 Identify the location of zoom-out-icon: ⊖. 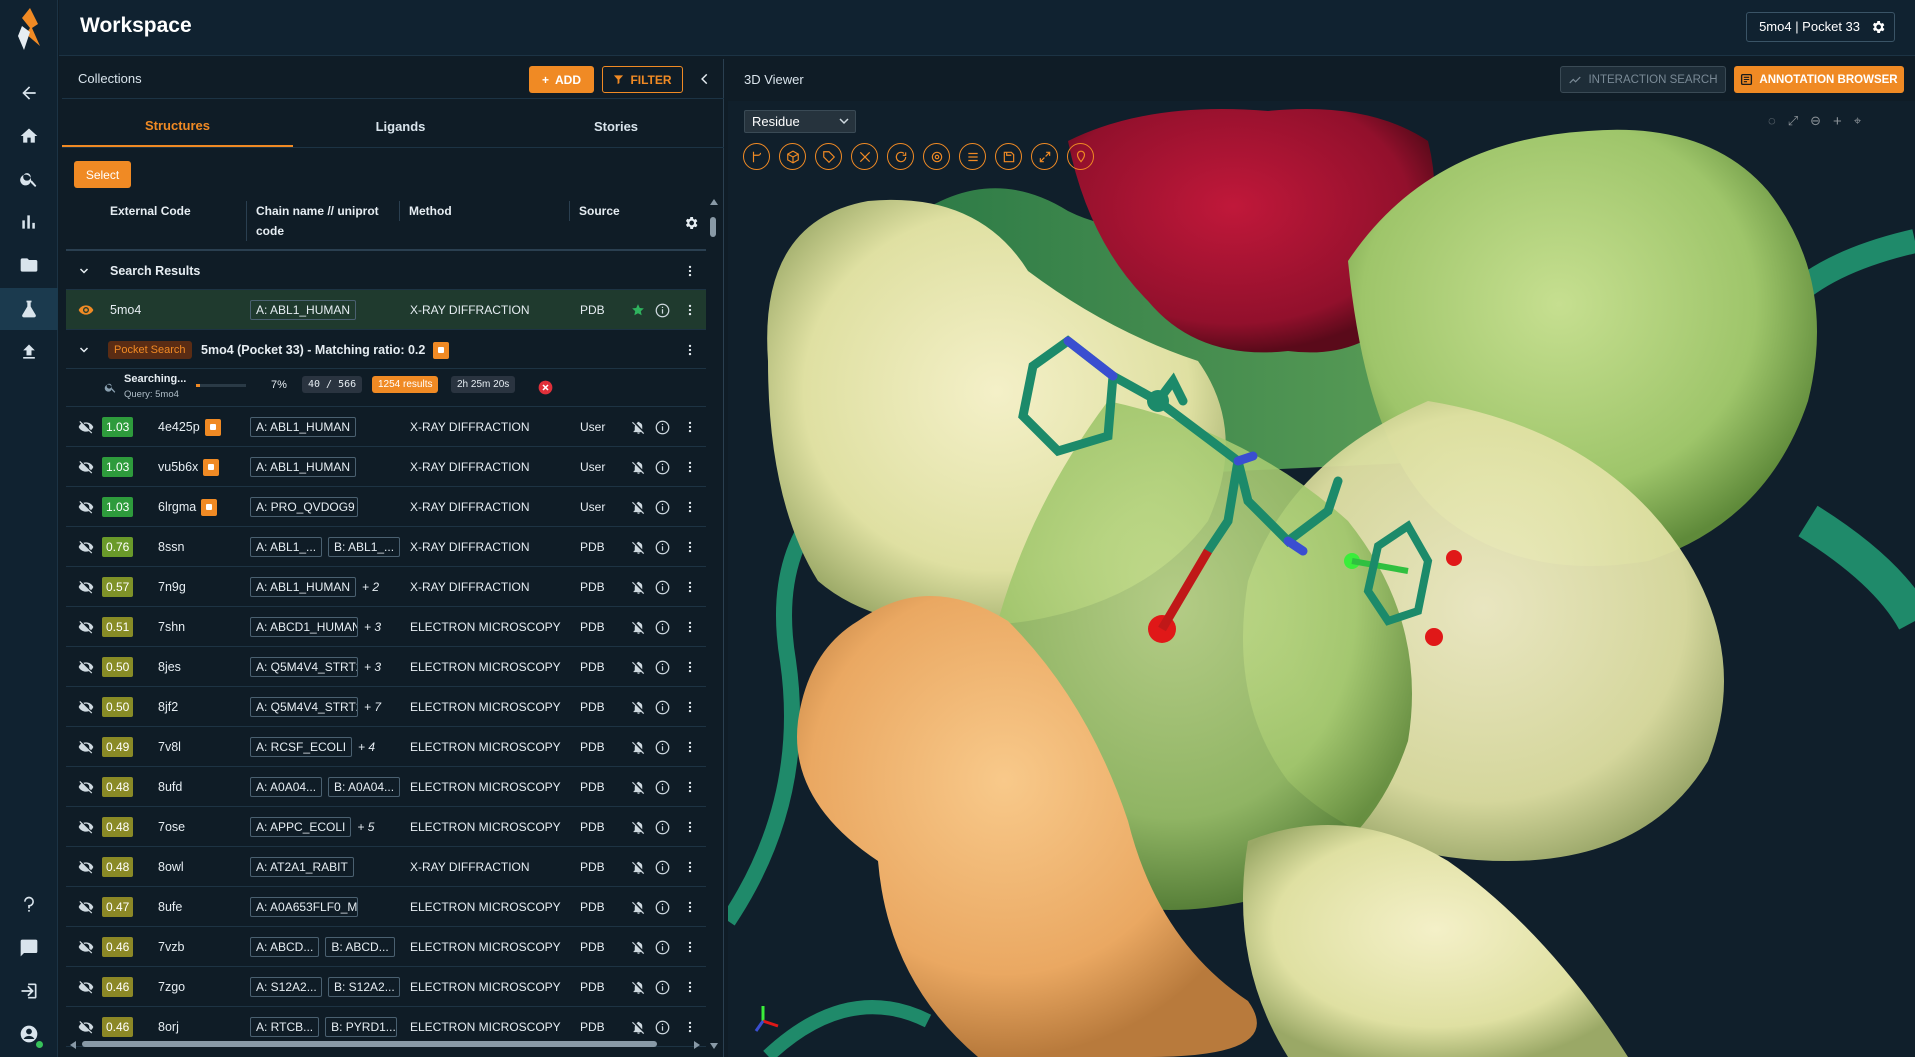
(1815, 121).